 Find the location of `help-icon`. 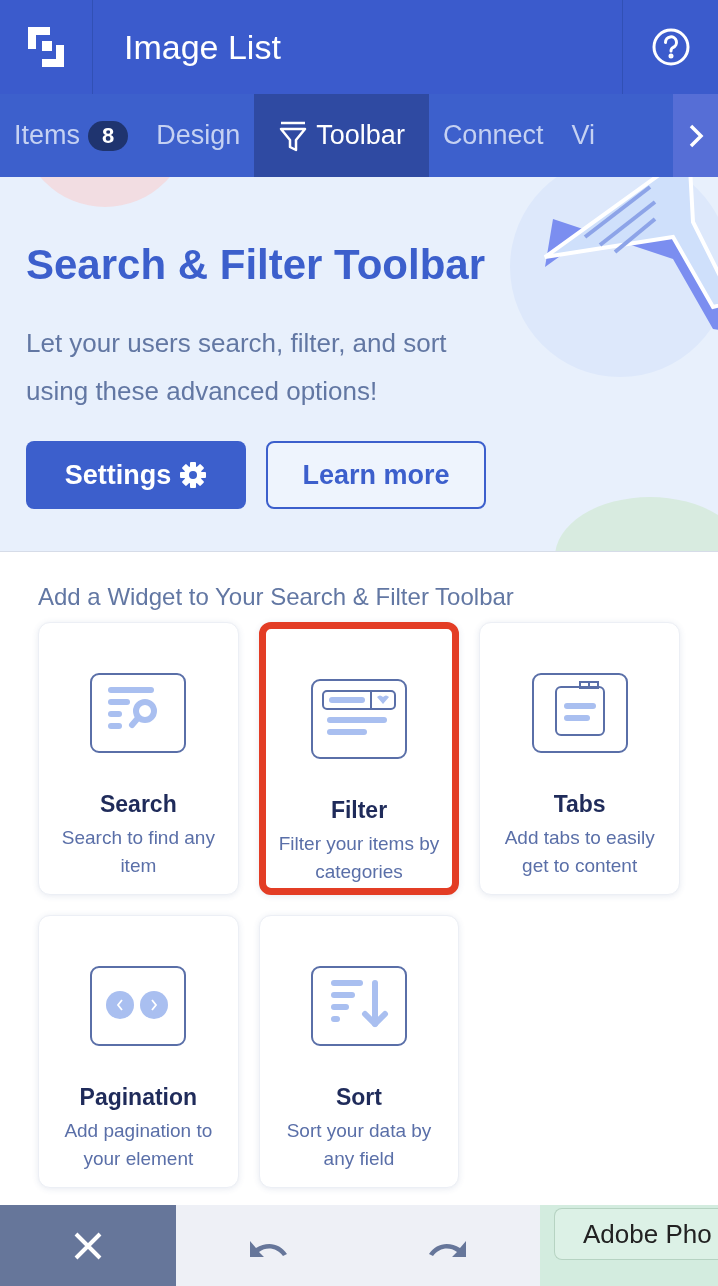

help-icon is located at coordinates (670, 47).